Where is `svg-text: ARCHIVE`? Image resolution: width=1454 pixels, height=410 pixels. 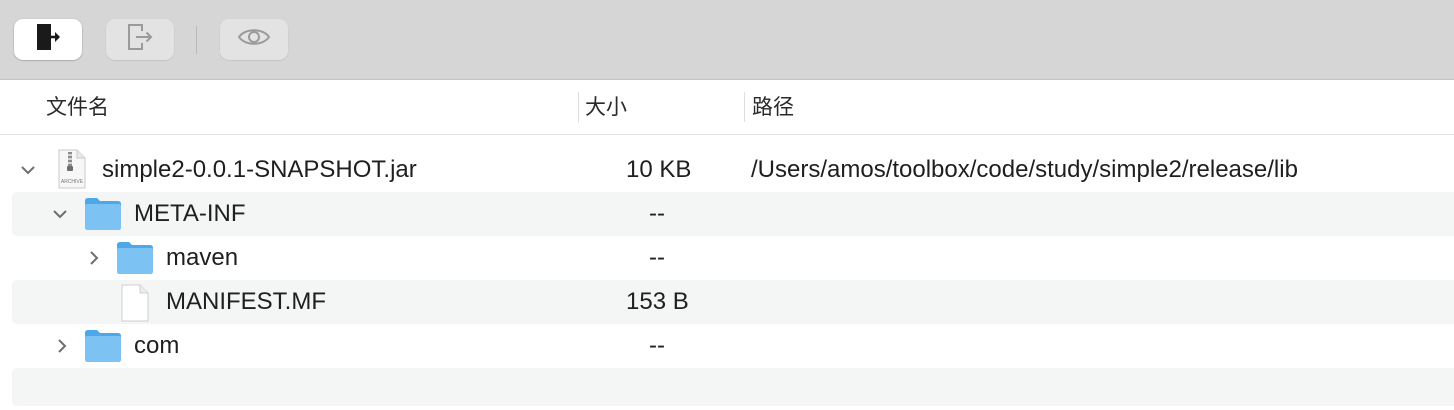
svg-text: ARCHIVE is located at coordinates (72, 182).